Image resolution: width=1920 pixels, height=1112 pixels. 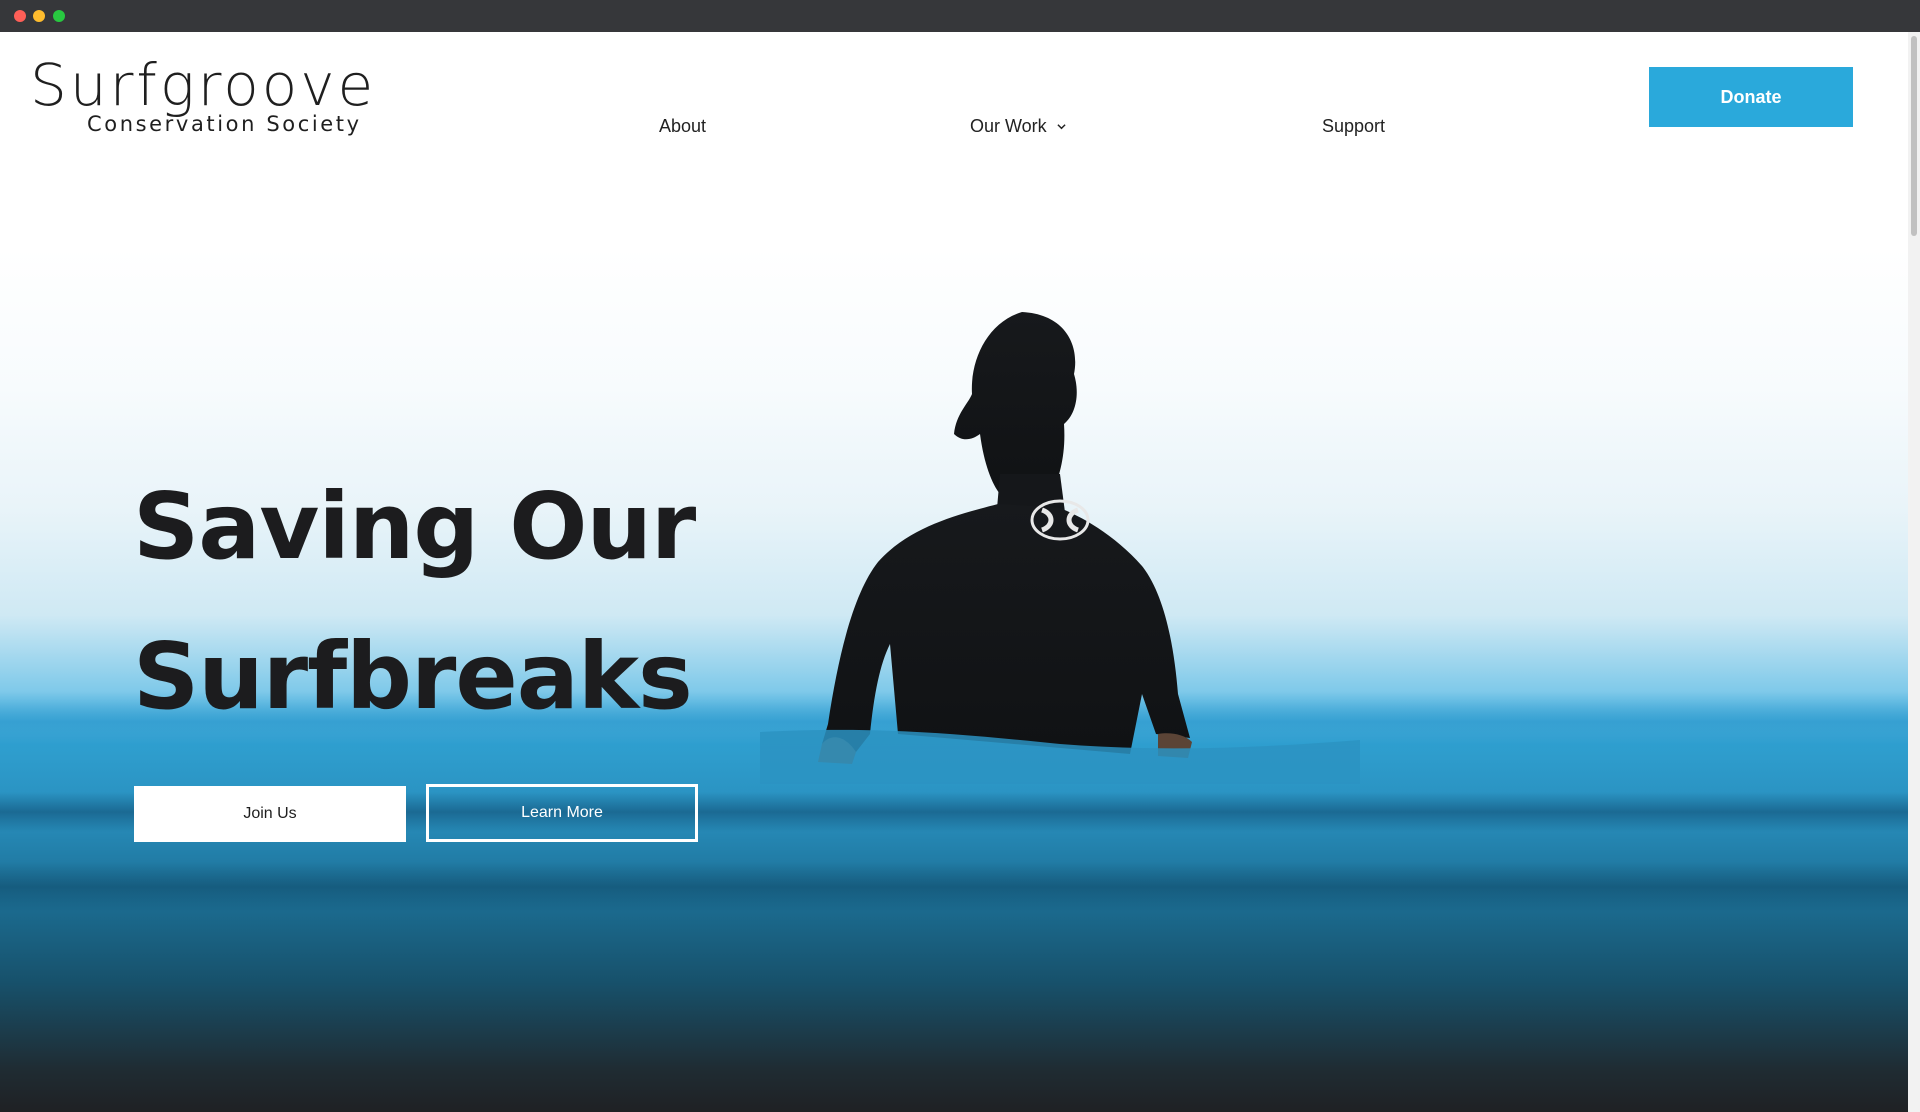 What do you see at coordinates (1061, 127) in the screenshot?
I see `chevron-down-icon` at bounding box center [1061, 127].